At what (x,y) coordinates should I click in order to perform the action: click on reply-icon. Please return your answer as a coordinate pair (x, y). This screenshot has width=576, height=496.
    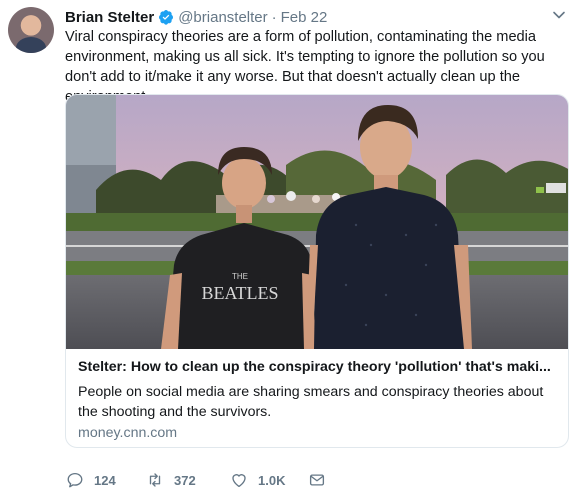
    Looking at the image, I should click on (75, 480).